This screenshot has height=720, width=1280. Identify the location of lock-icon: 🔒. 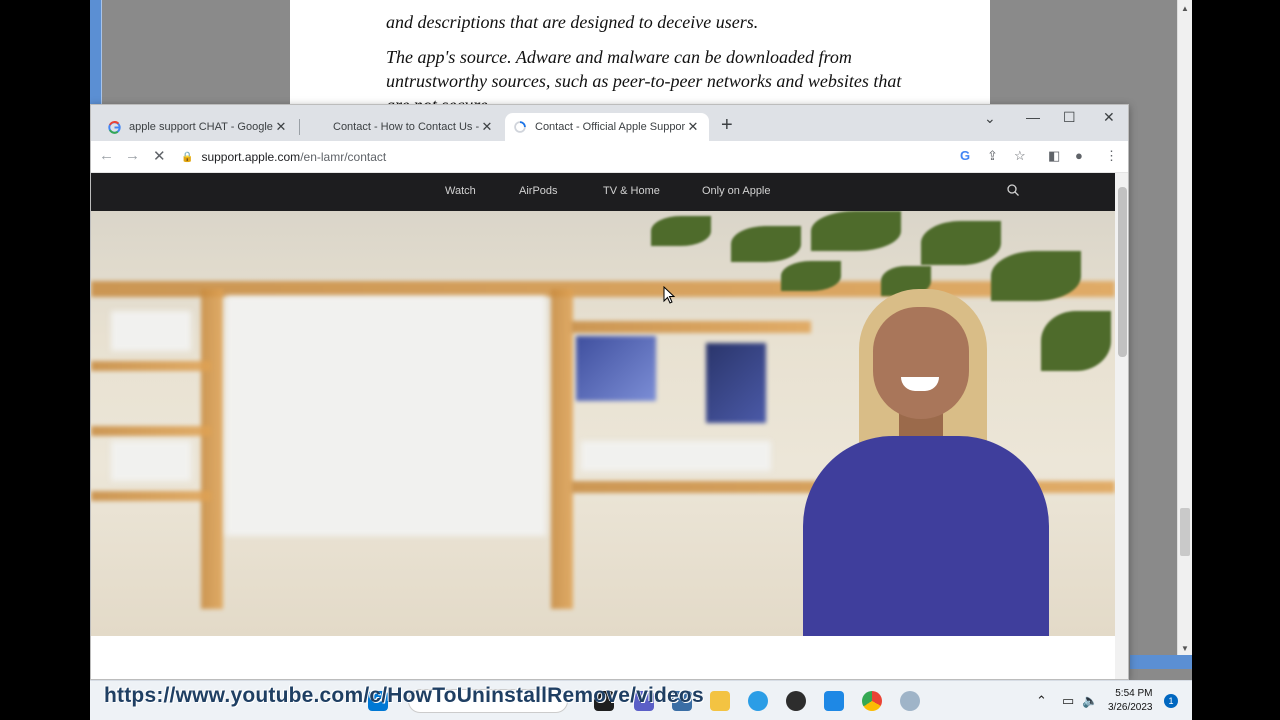
(187, 157).